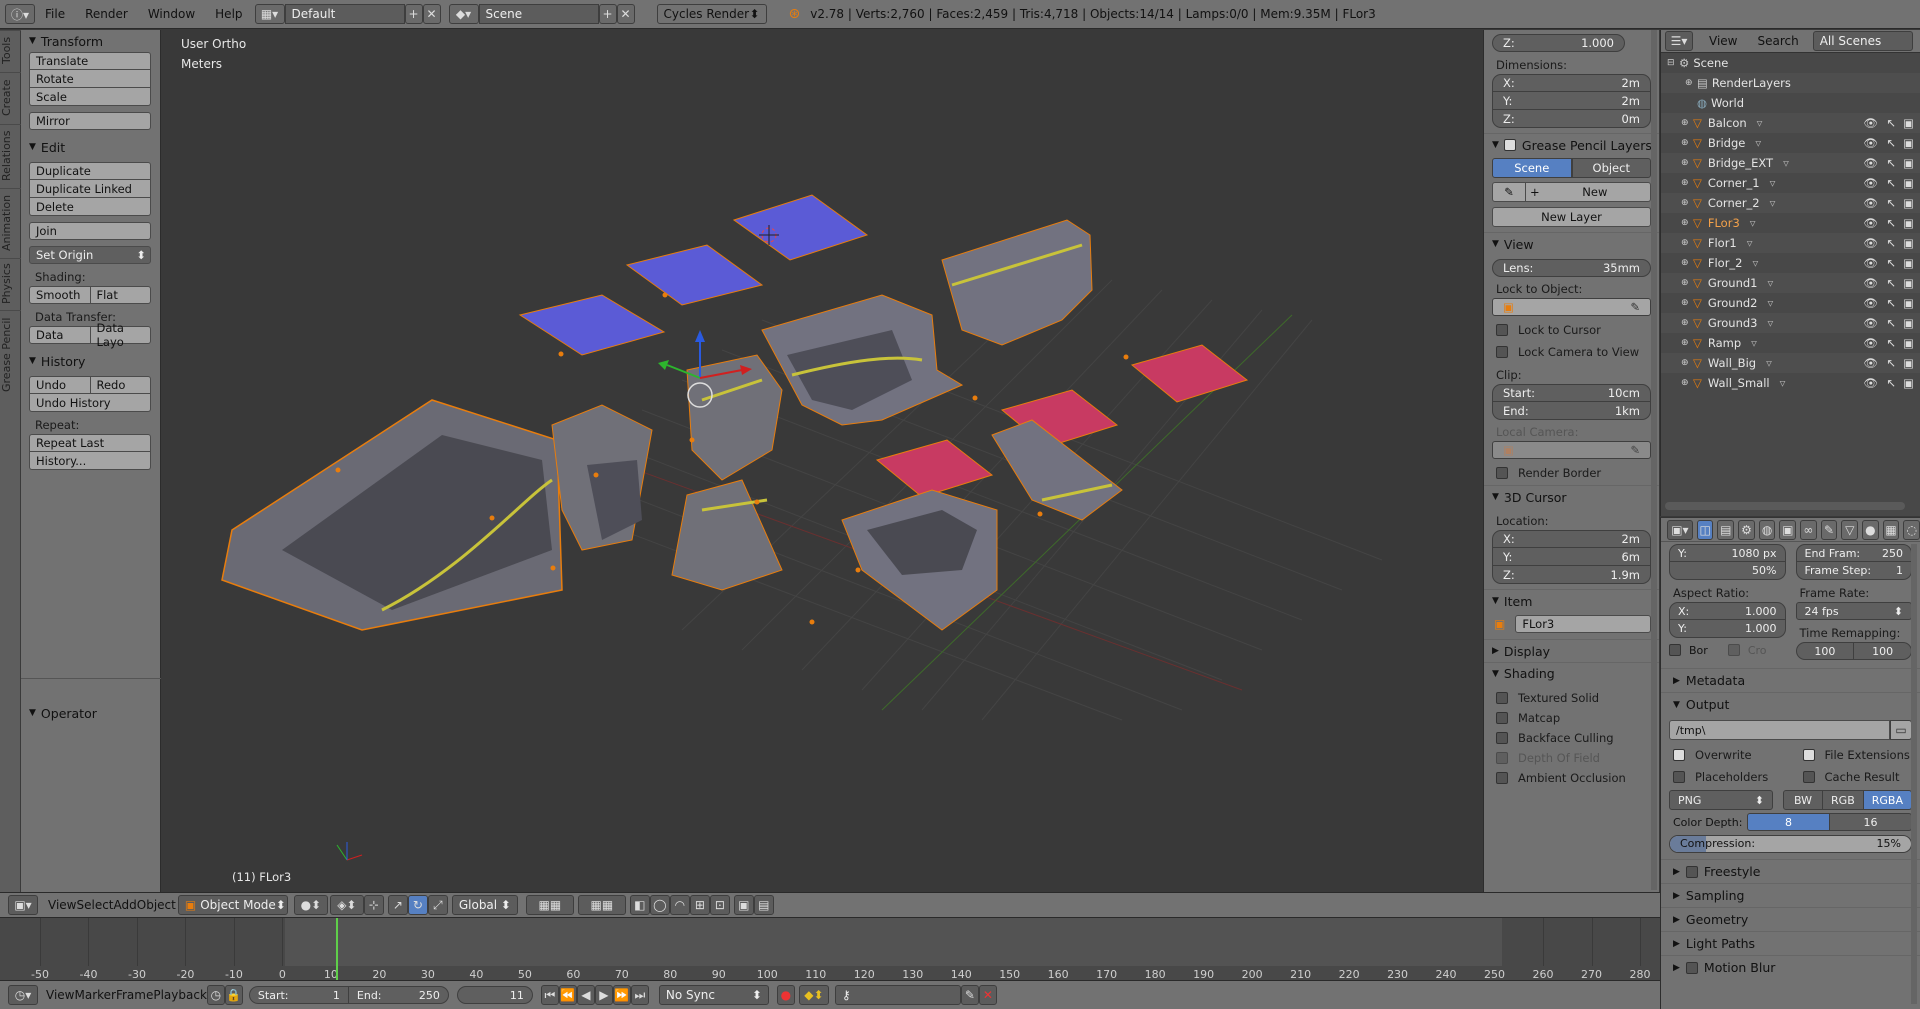  Describe the element at coordinates (1611, 168) in the screenshot. I see `gp-object-button: Object` at that location.